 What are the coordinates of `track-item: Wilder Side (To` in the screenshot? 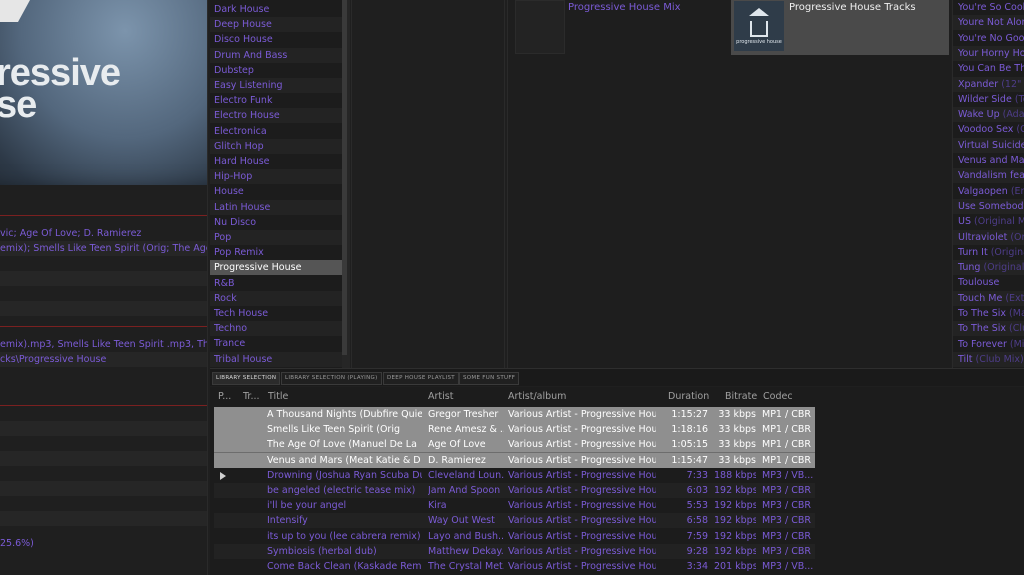 It's located at (991, 99).